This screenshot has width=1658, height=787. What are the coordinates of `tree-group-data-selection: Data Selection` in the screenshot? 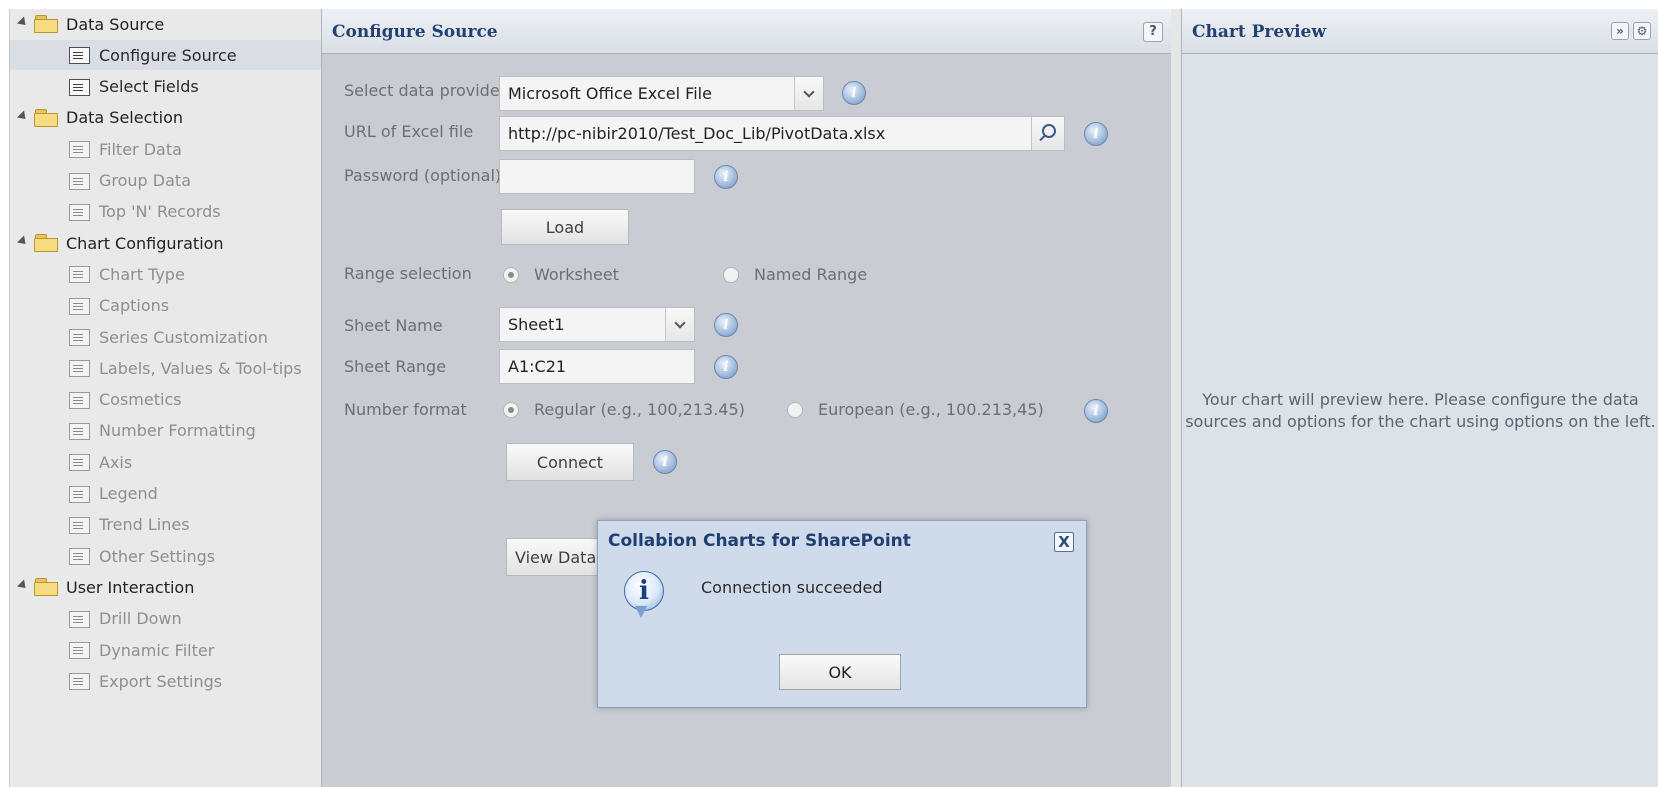 It's located at (166, 118).